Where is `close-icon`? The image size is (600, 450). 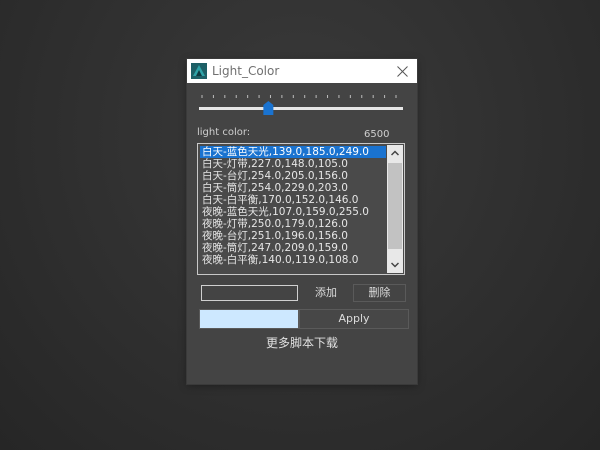
close-icon is located at coordinates (402, 71).